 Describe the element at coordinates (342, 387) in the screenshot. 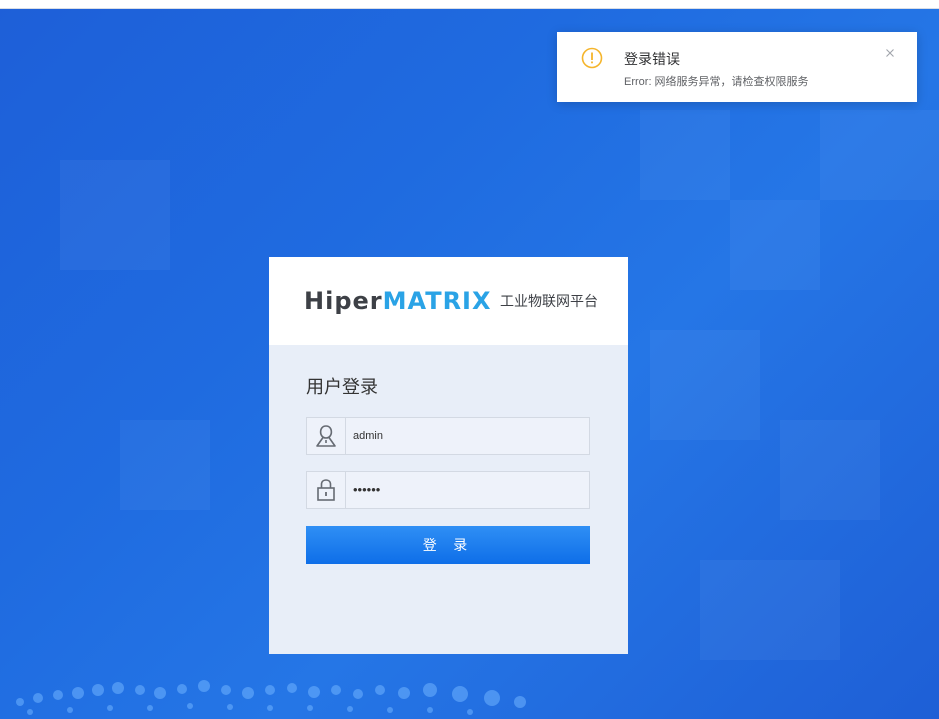

I see `login-title: 用户登录` at that location.